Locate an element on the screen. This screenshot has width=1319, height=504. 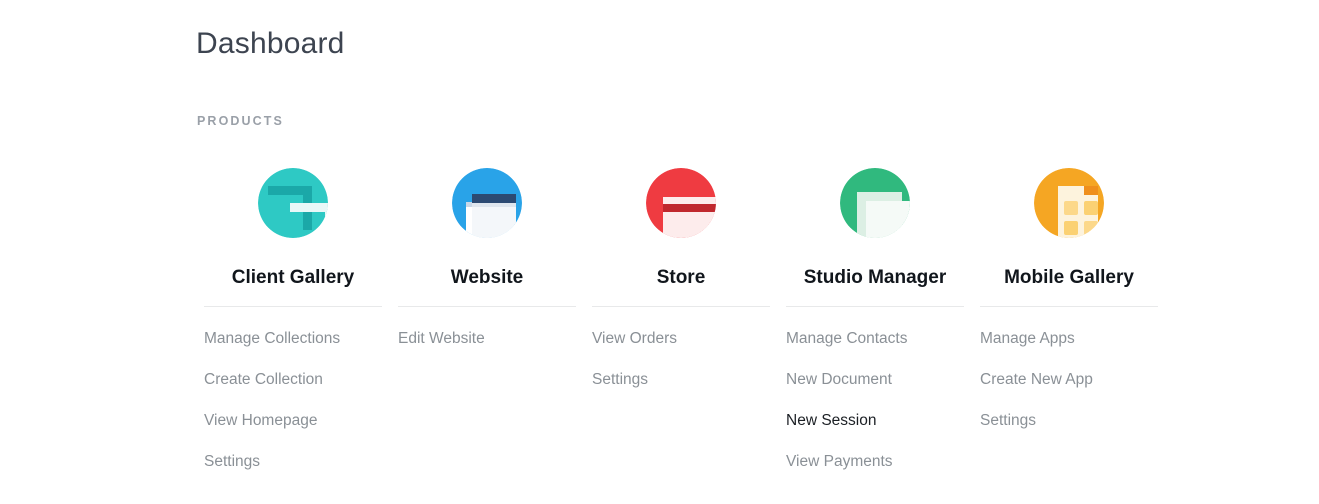
link-list-mobile-gallery: Manage Apps Create New App Settings is located at coordinates (1069, 390).